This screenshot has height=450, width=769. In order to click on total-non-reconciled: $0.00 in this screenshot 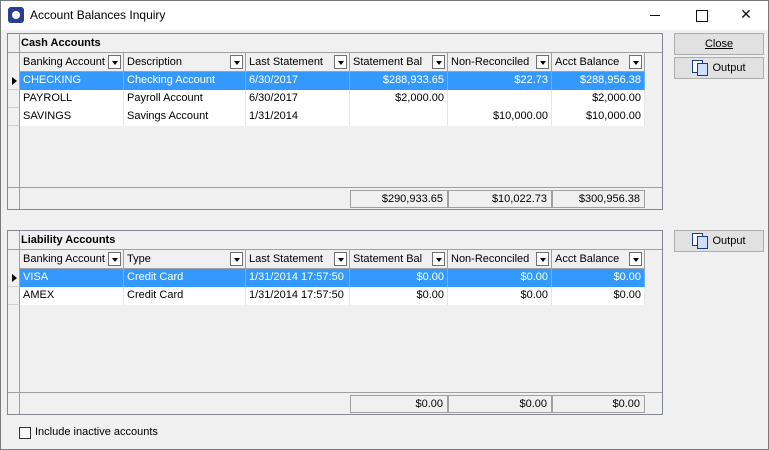, I will do `click(500, 404)`.